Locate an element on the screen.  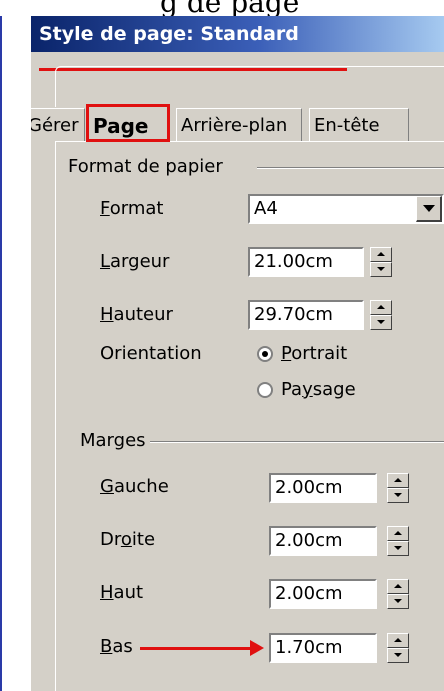
left-border-line is located at coordinates (1, 353).